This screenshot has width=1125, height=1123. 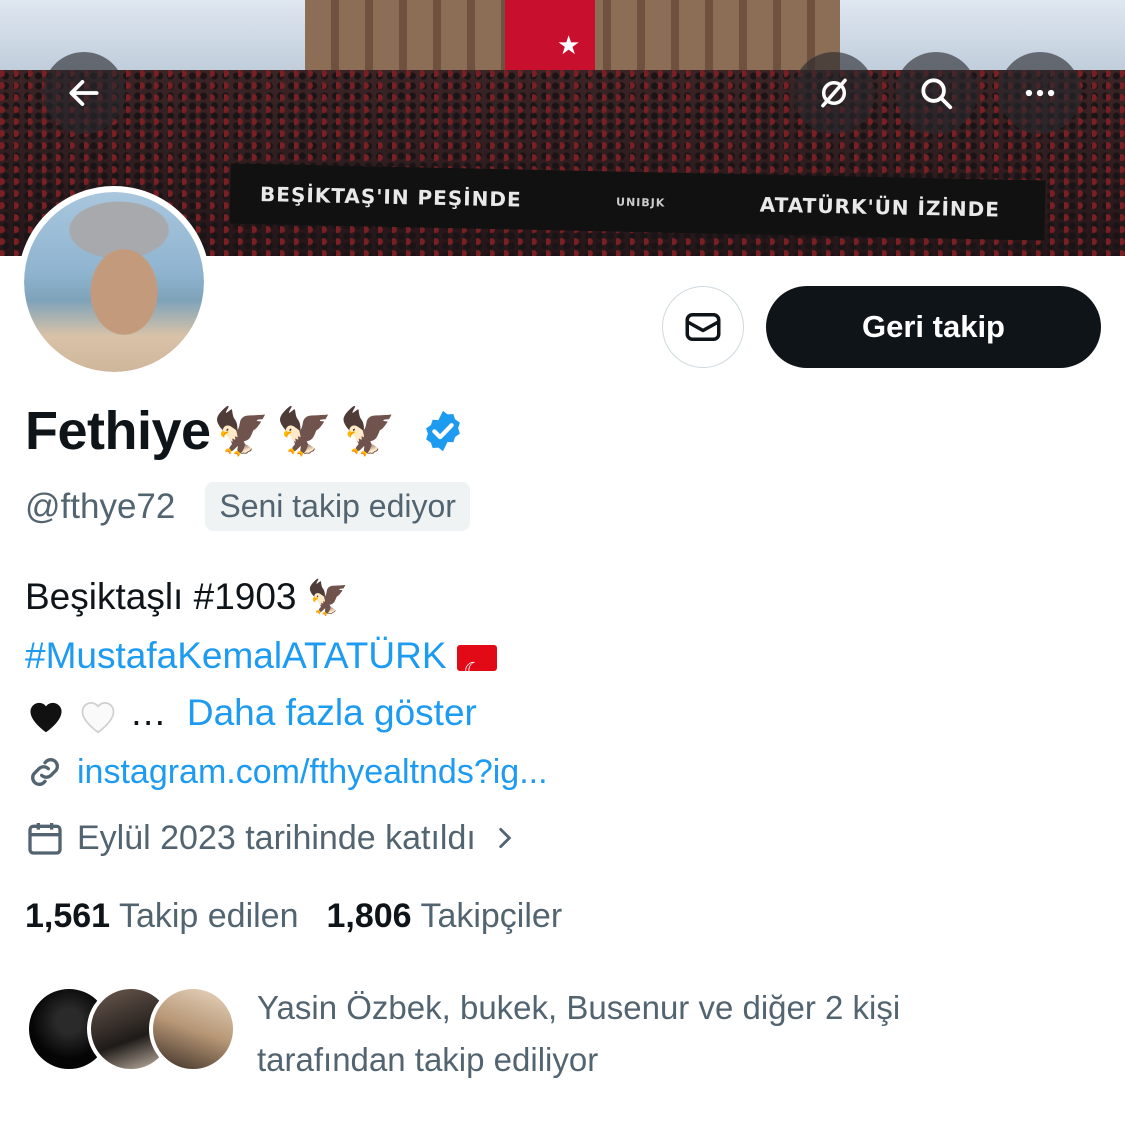 I want to click on name-row: Fethiye 🦅🦅🦅, so click(x=245, y=431).